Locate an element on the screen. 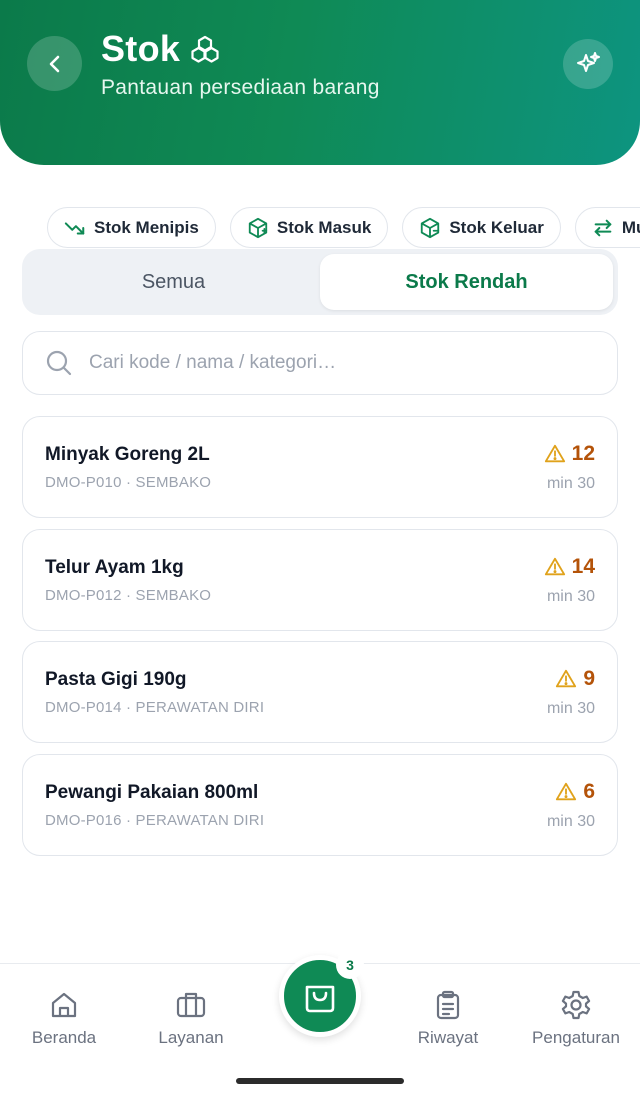 Image resolution: width=640 pixels, height=1100 pixels. item-qty: 6 is located at coordinates (575, 792).